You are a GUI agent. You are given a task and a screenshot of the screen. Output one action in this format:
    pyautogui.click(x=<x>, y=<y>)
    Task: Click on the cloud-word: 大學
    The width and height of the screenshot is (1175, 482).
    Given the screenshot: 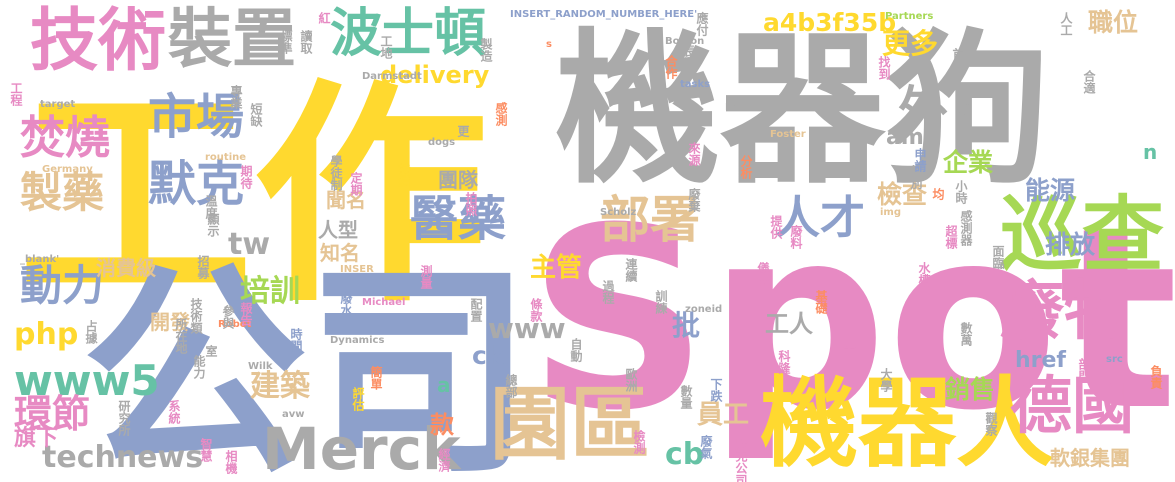 What is the action you would take?
    pyautogui.click(x=886, y=380)
    